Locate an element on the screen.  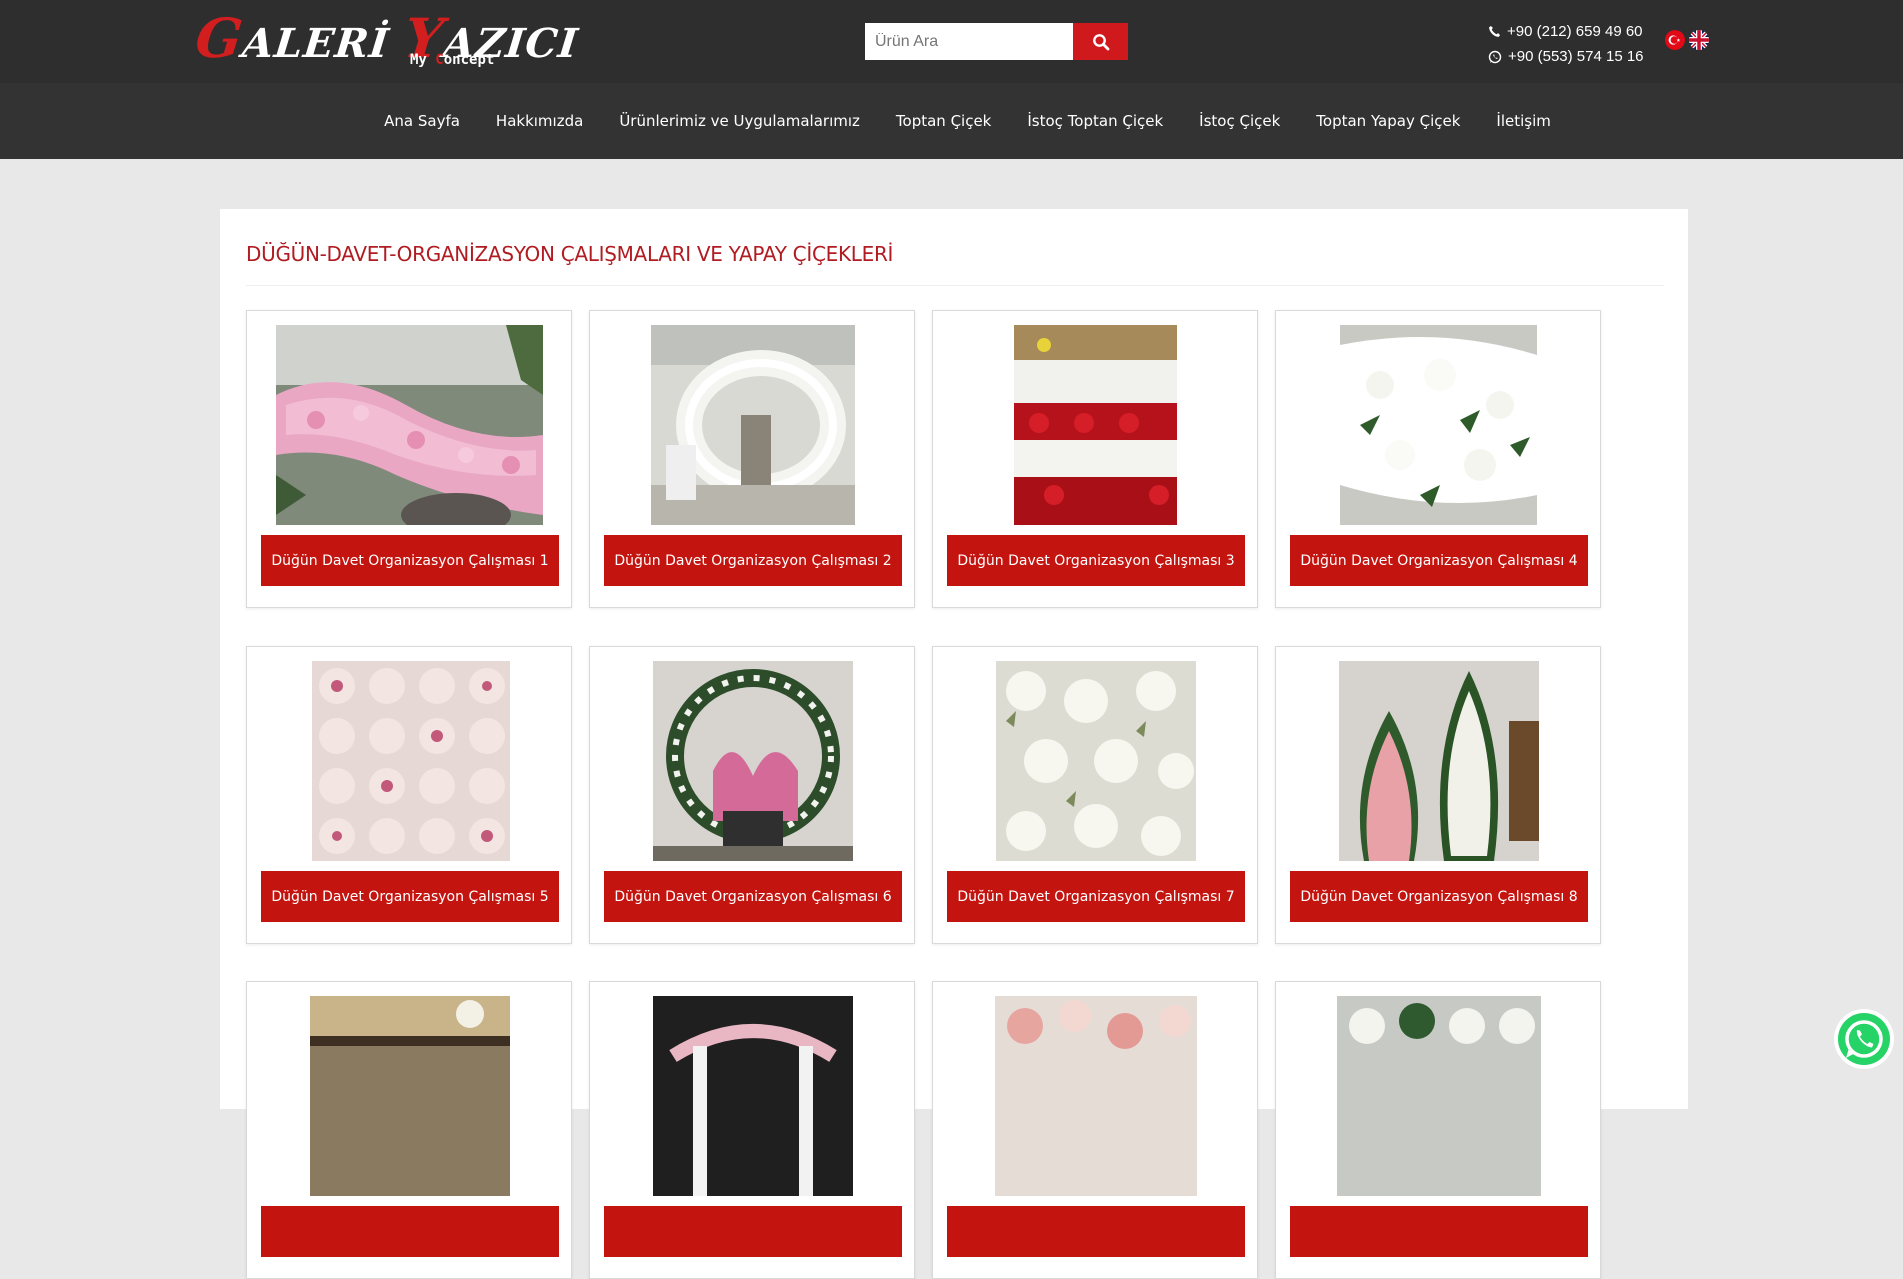
whatsapp-icon is located at coordinates (1864, 1039).